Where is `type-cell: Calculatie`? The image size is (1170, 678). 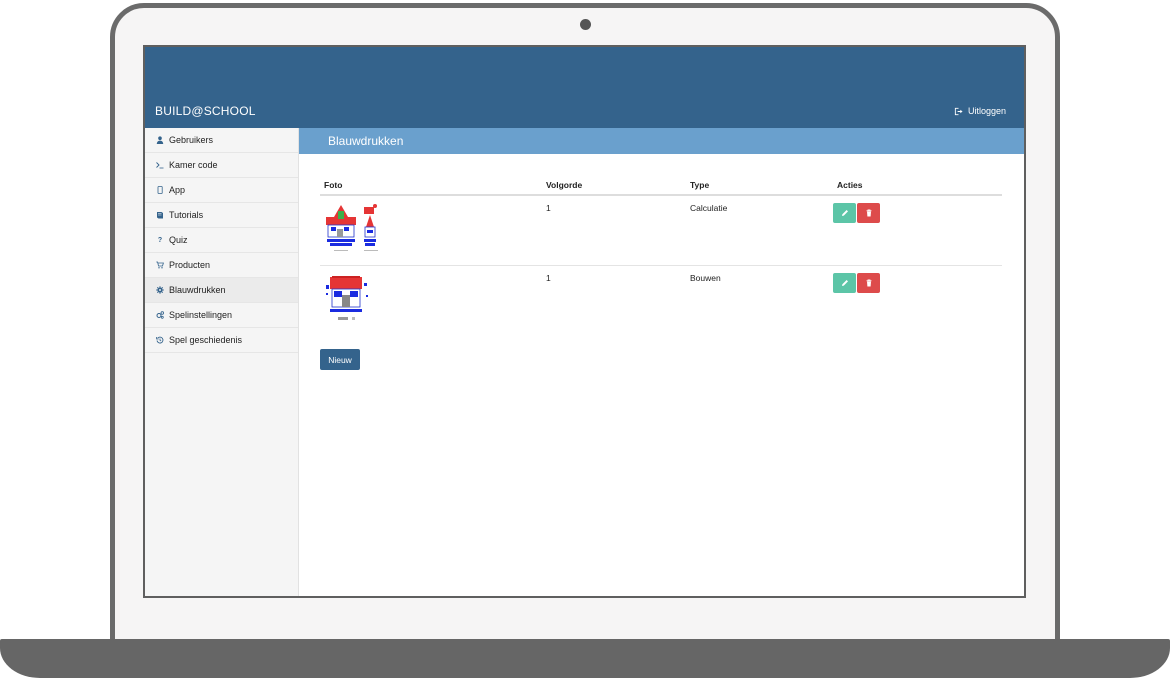 type-cell: Calculatie is located at coordinates (759, 229).